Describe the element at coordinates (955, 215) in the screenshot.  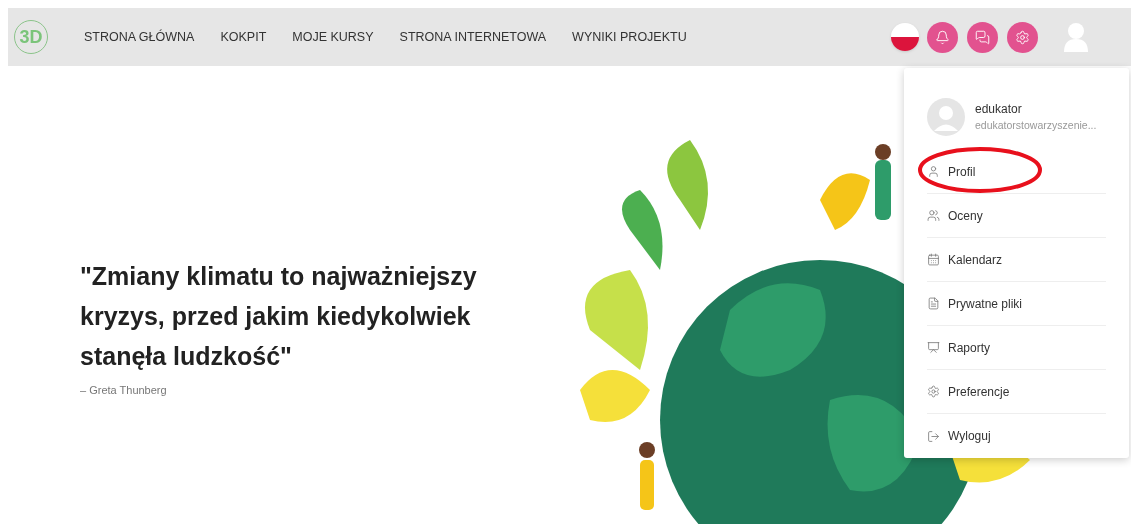
I see `menu-item: Oceny` at that location.